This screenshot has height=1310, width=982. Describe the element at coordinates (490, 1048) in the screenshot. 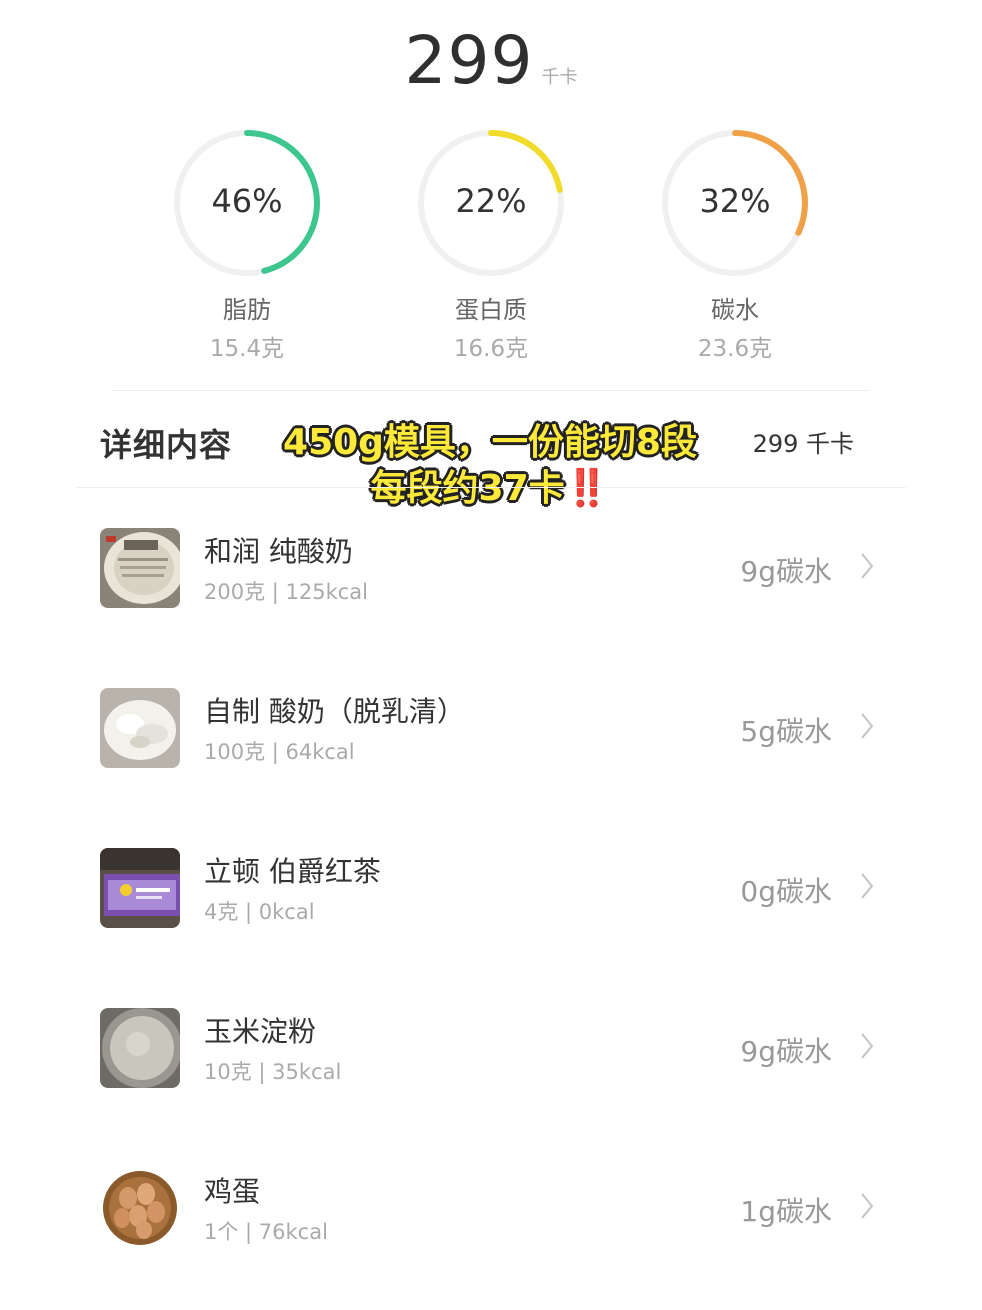

I see `food-item-corn-starch: 玉米淀粉 10克 | 35kcal 9g碳水` at that location.